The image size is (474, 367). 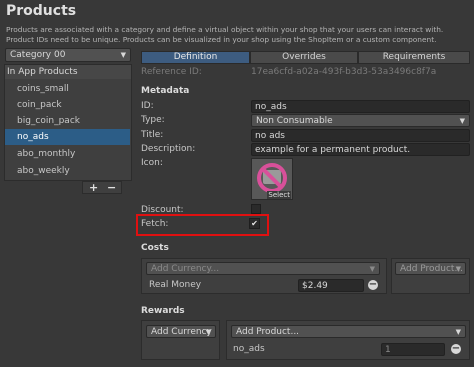 What do you see at coordinates (263, 268) in the screenshot?
I see `costs-add-currency-dropdown: Add Currency... ▼` at bounding box center [263, 268].